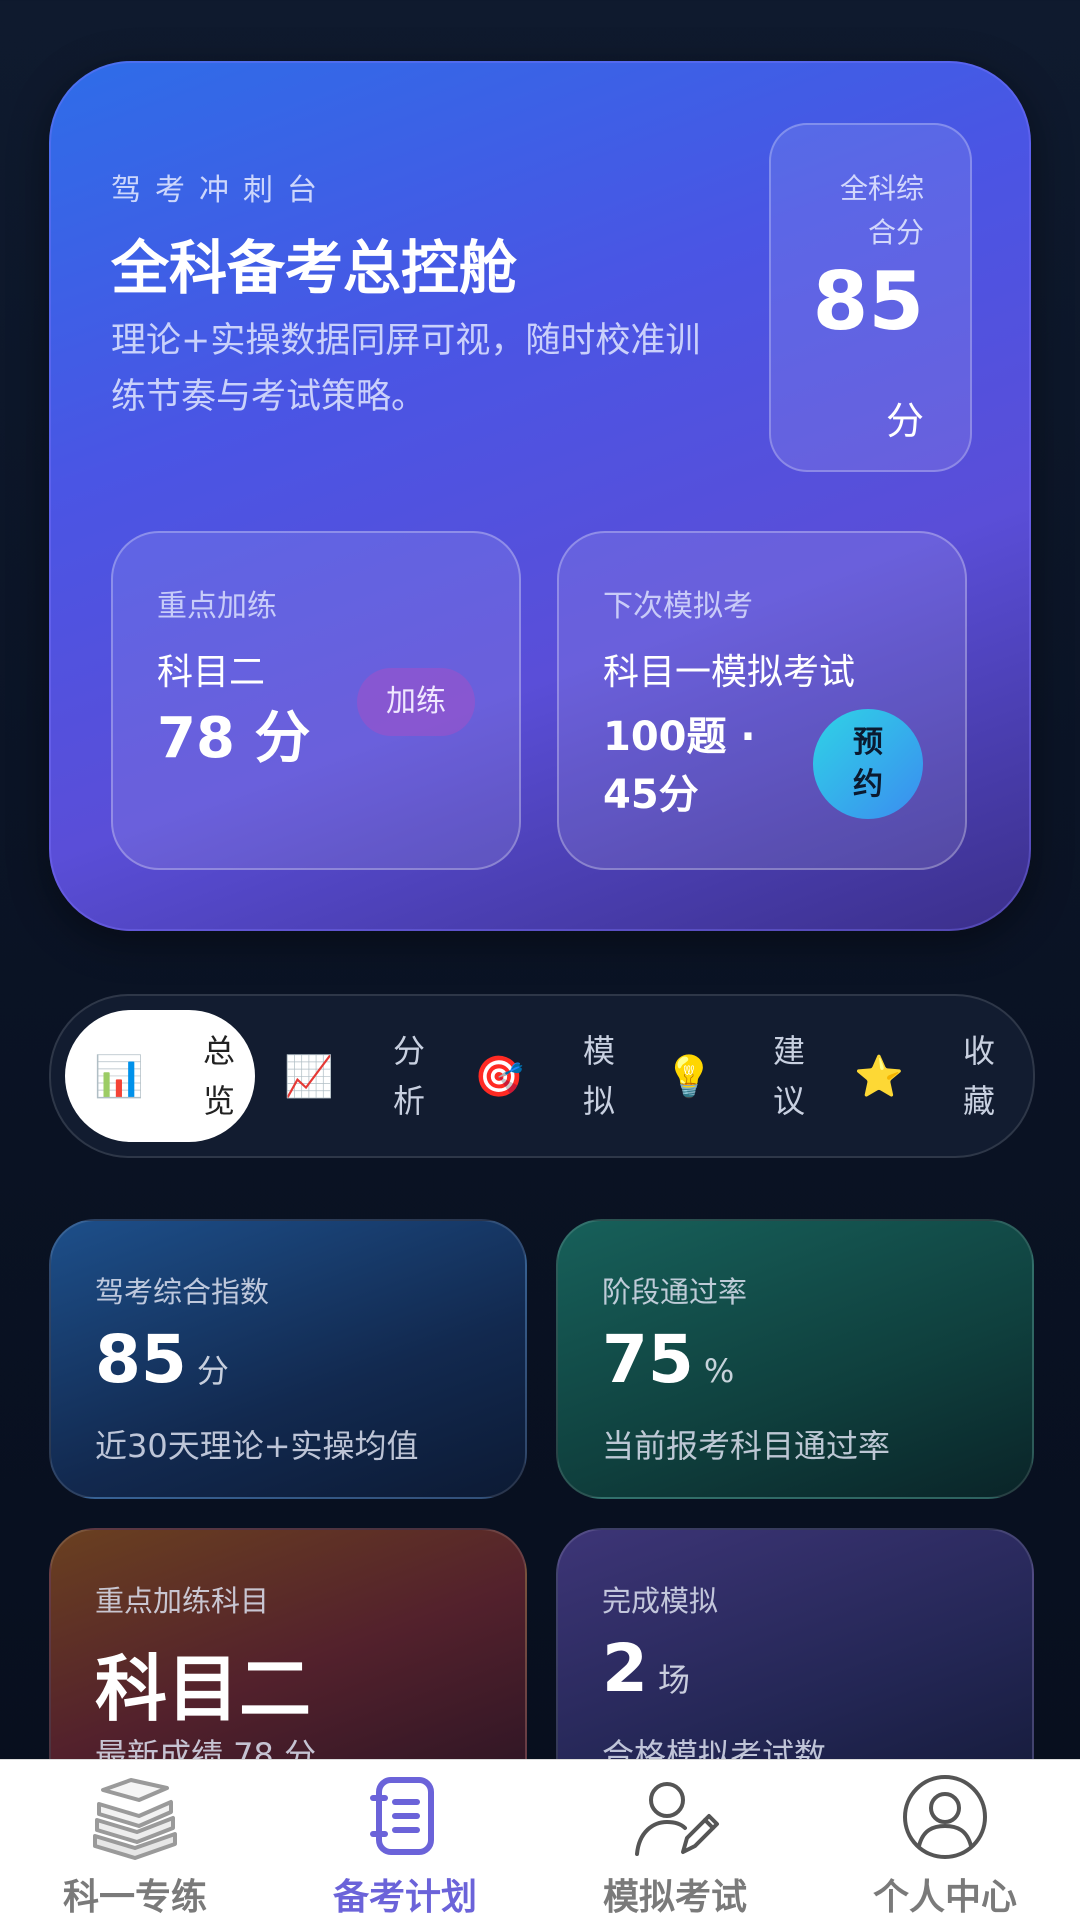 This screenshot has height=1921, width=1080. I want to click on bottom-nav: 科一专练 备考计划 模拟考试 个人中心, so click(540, 1840).